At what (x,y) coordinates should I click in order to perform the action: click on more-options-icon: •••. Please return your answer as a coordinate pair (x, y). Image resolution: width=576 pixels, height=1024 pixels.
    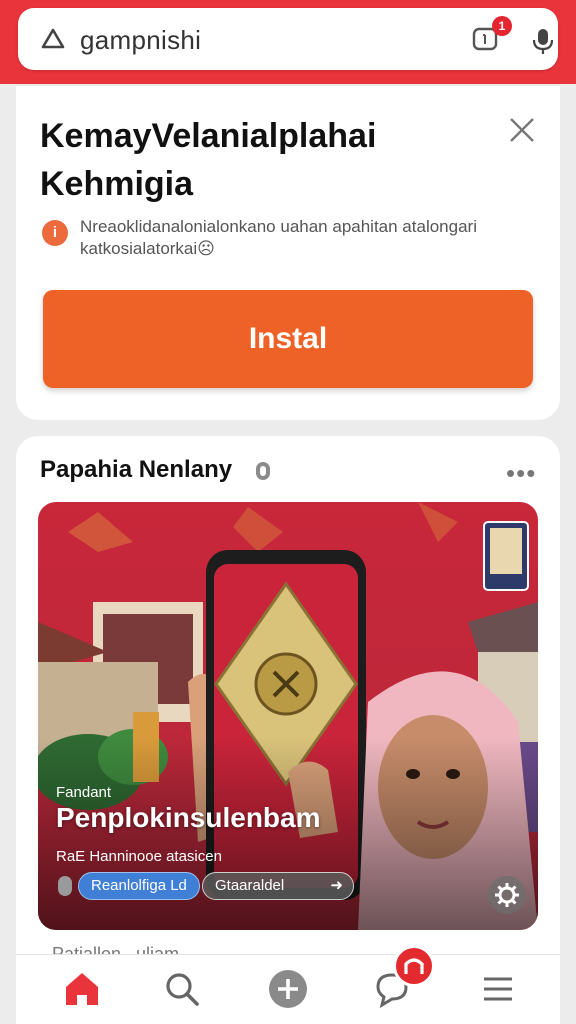
    Looking at the image, I should click on (521, 473).